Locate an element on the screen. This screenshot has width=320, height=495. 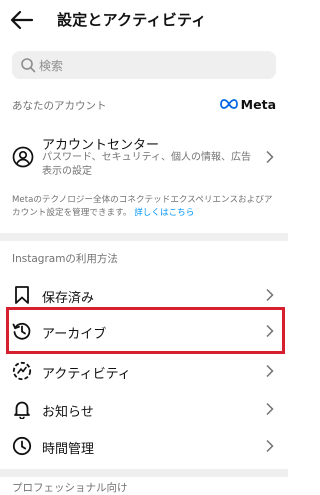
header-bar: 設定とアクティビティ is located at coordinates (144, 21).